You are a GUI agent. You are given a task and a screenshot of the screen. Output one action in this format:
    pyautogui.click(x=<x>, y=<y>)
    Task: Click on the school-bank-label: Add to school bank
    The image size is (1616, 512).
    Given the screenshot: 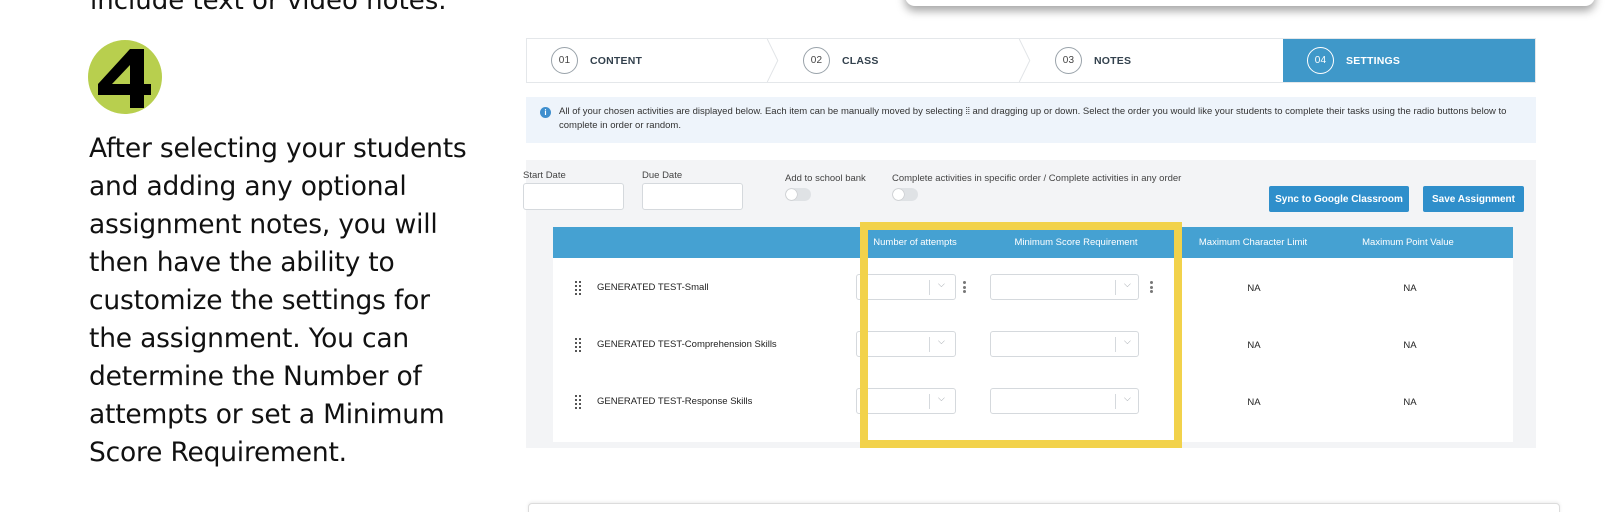 What is the action you would take?
    pyautogui.click(x=825, y=178)
    